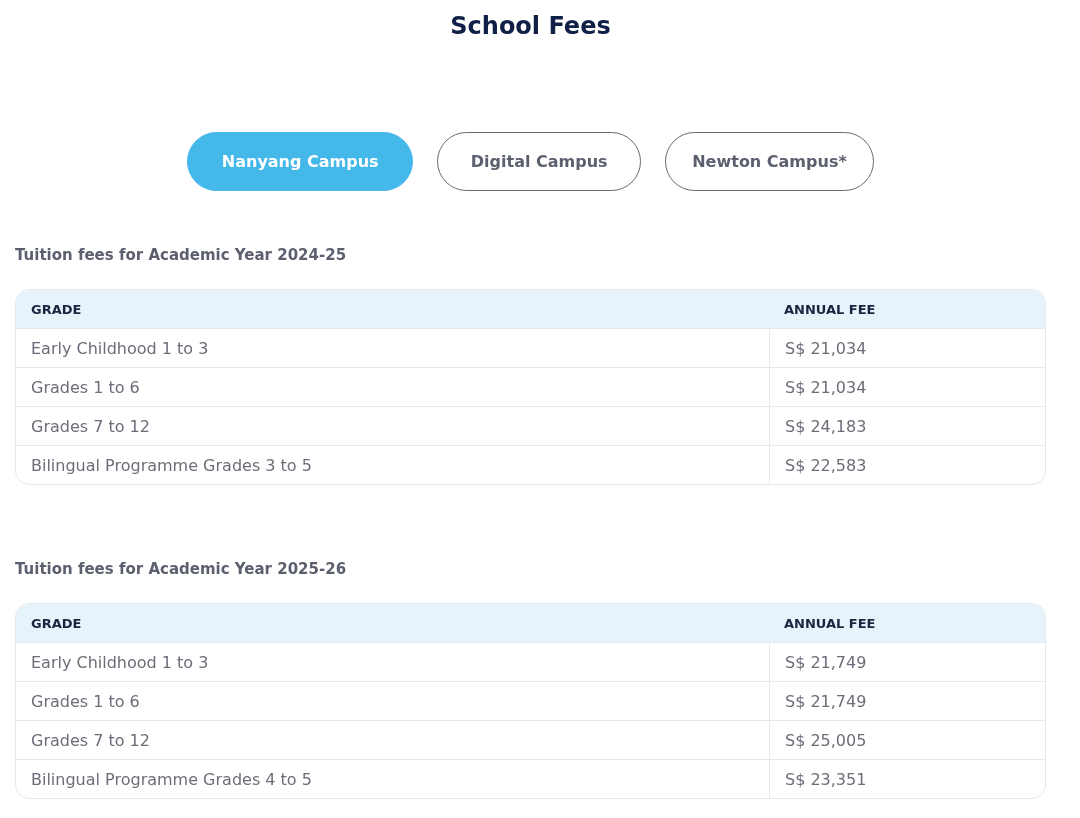  What do you see at coordinates (539, 161) in the screenshot?
I see `campus-tab: Digital Campus` at bounding box center [539, 161].